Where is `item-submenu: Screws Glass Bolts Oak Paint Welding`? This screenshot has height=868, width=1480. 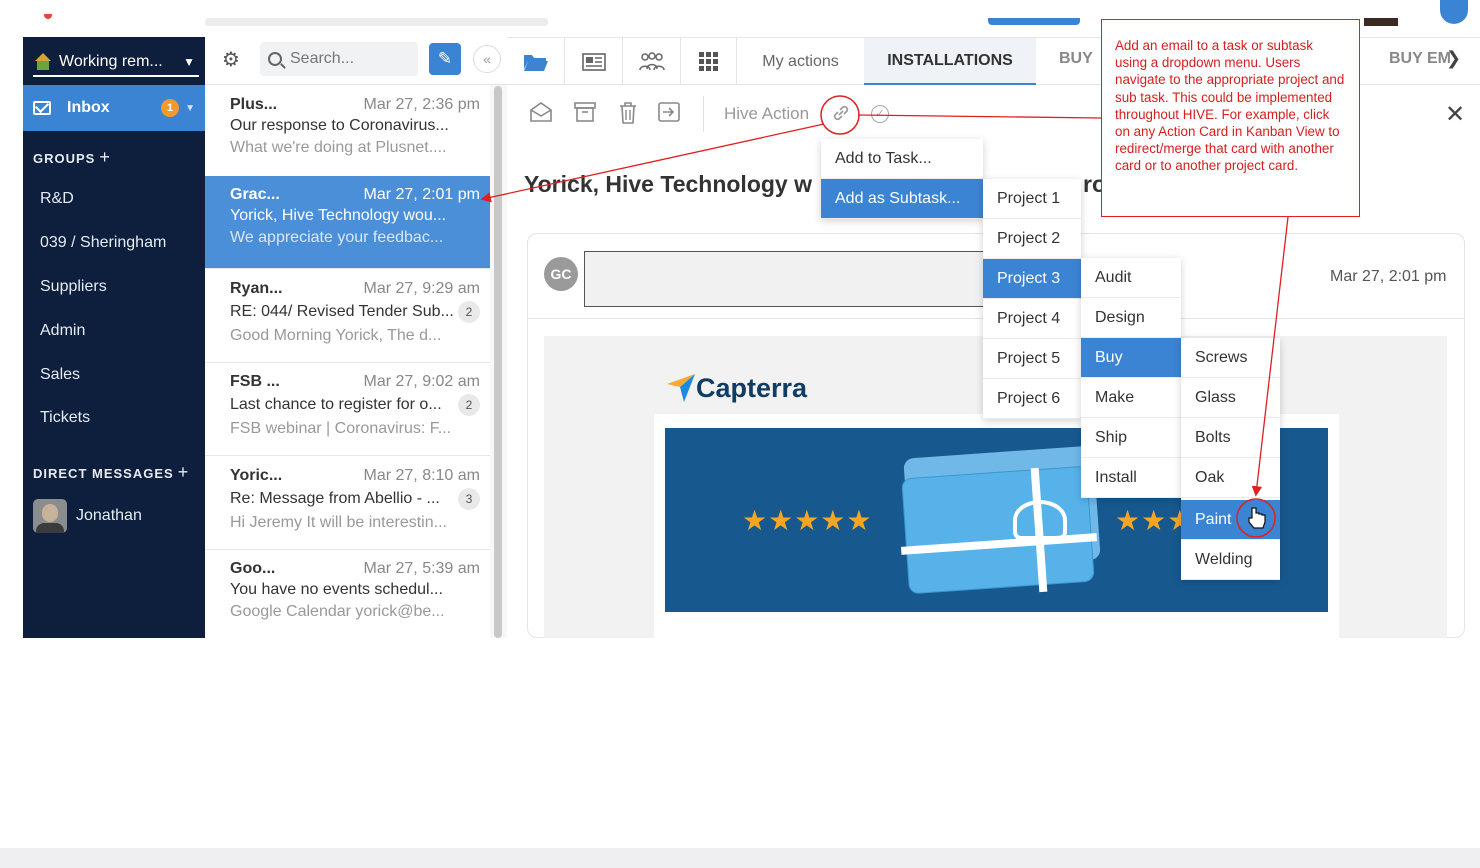 item-submenu: Screws Glass Bolts Oak Paint Welding is located at coordinates (1230, 459).